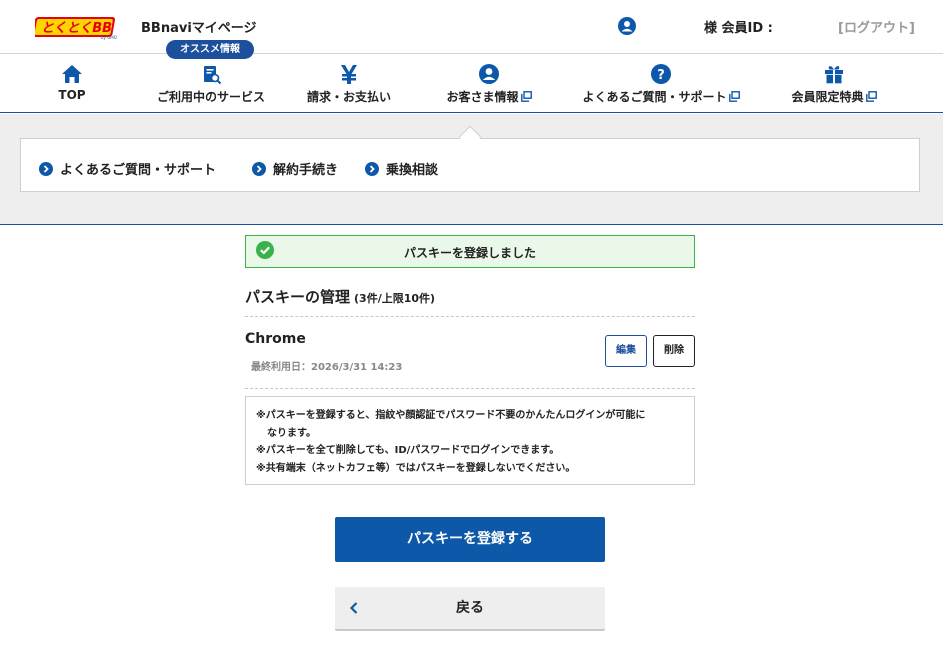  I want to click on yen-icon, so click(349, 74).